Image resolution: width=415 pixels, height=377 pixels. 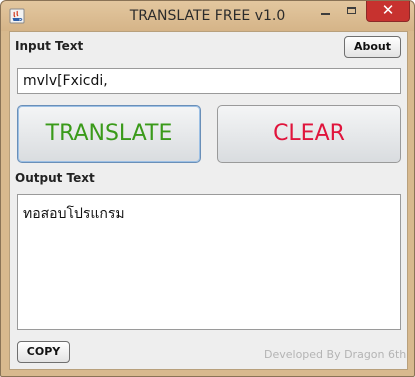 What do you see at coordinates (55, 178) in the screenshot?
I see `output-text-label: Output Text` at bounding box center [55, 178].